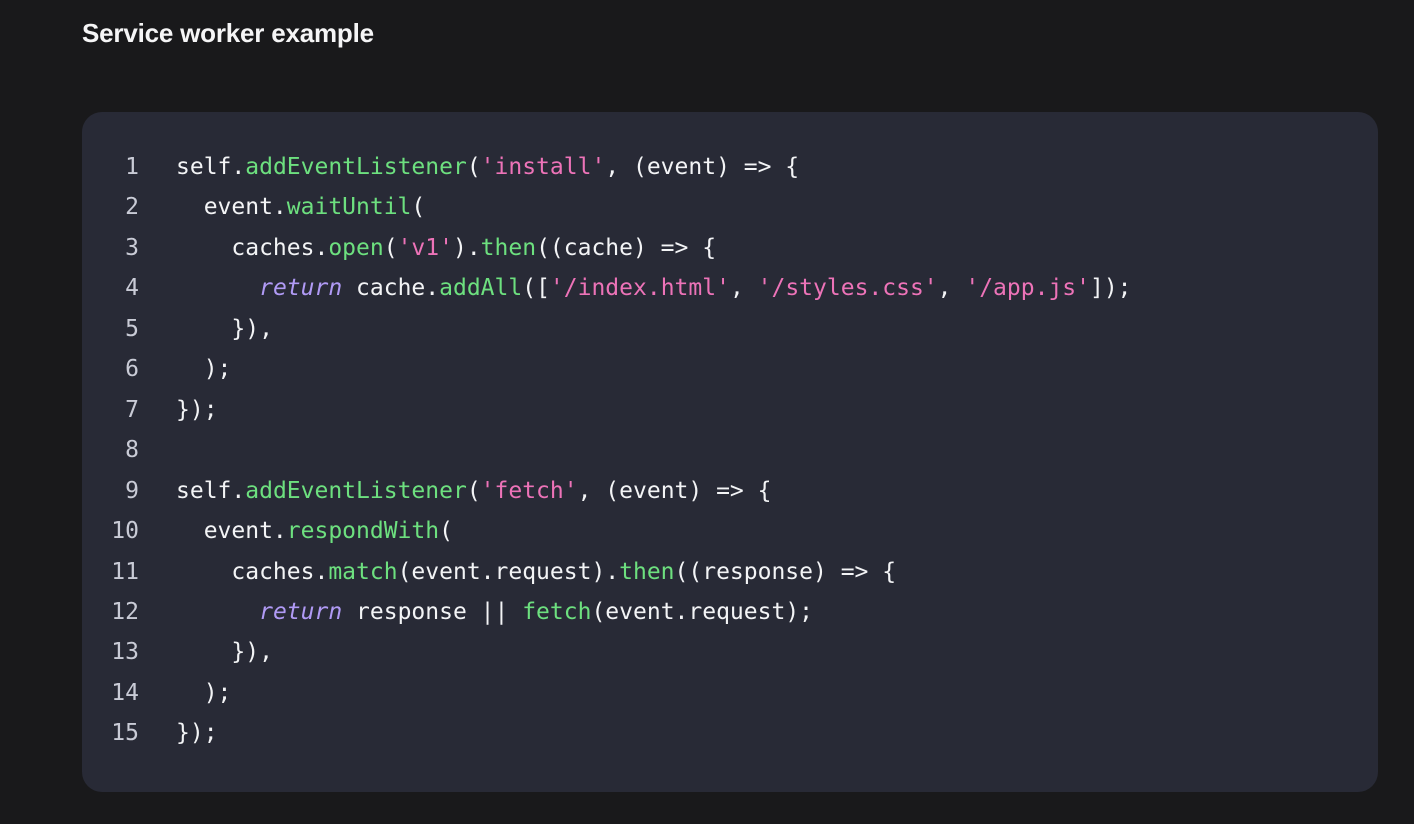  What do you see at coordinates (125, 571) in the screenshot?
I see `line-number: 11` at bounding box center [125, 571].